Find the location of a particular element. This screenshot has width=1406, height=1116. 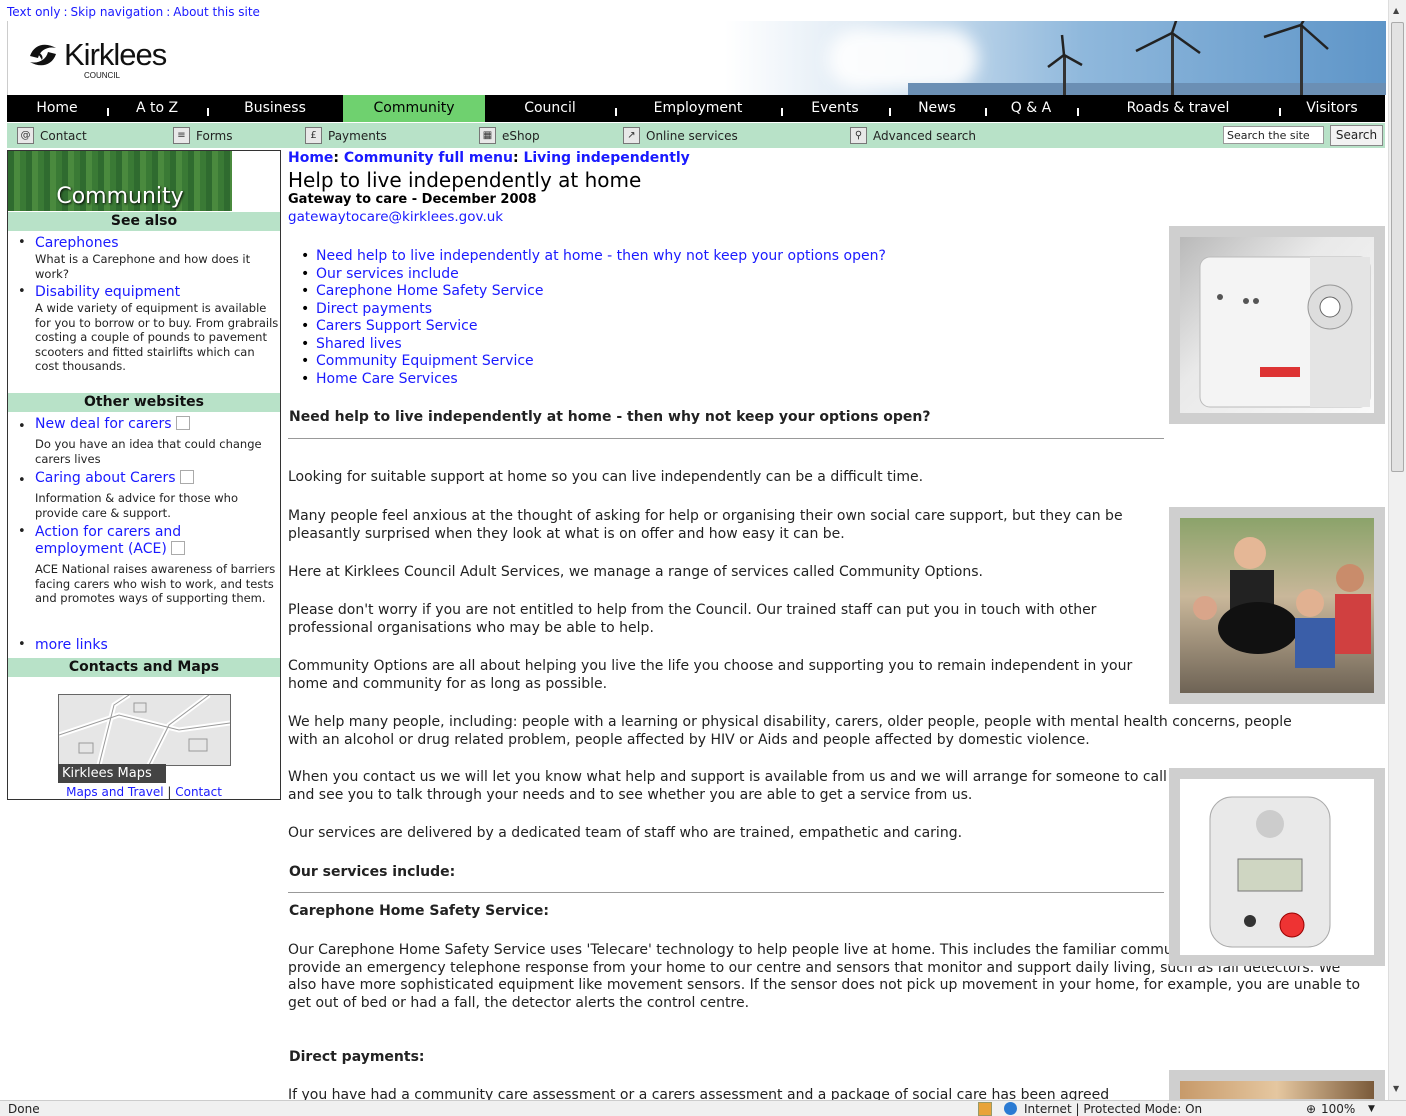

nav-employment: Employment is located at coordinates (699, 108).